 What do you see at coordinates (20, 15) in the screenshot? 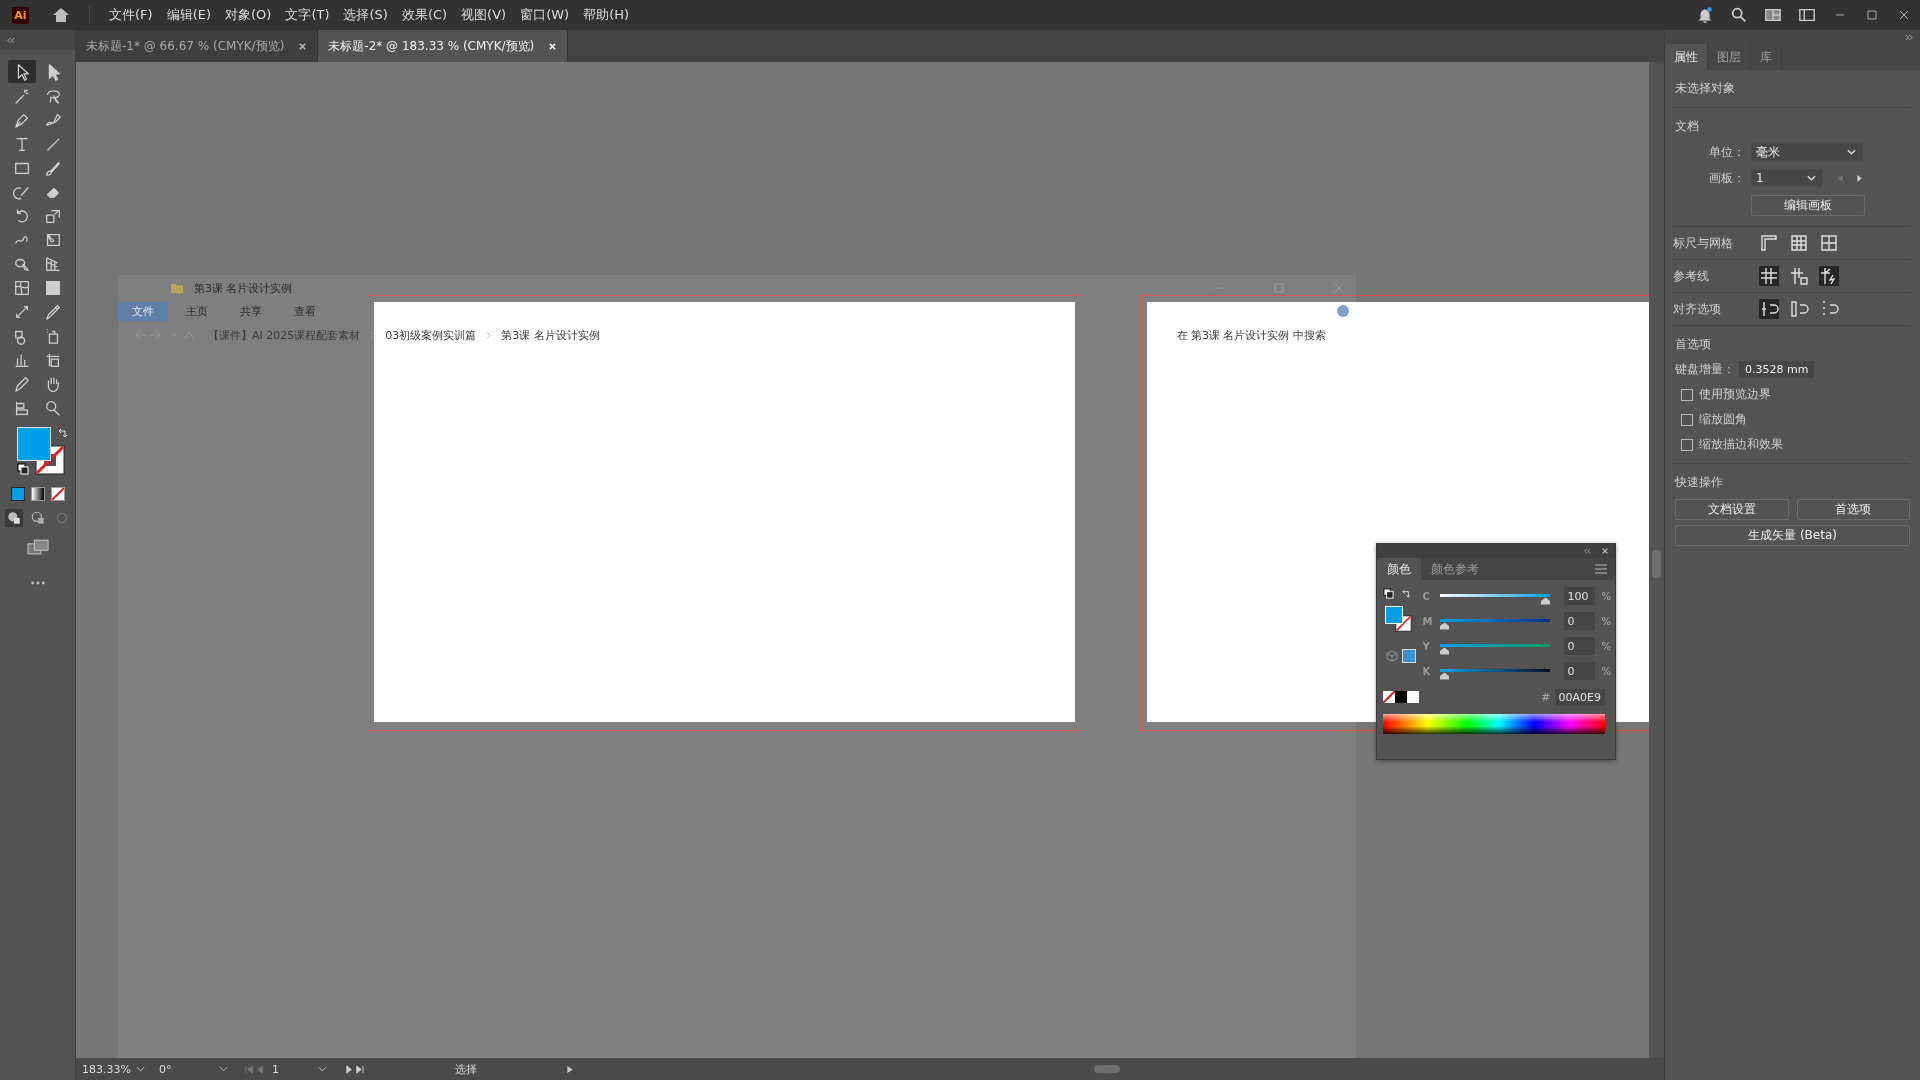
I see `app-logo: Ai` at bounding box center [20, 15].